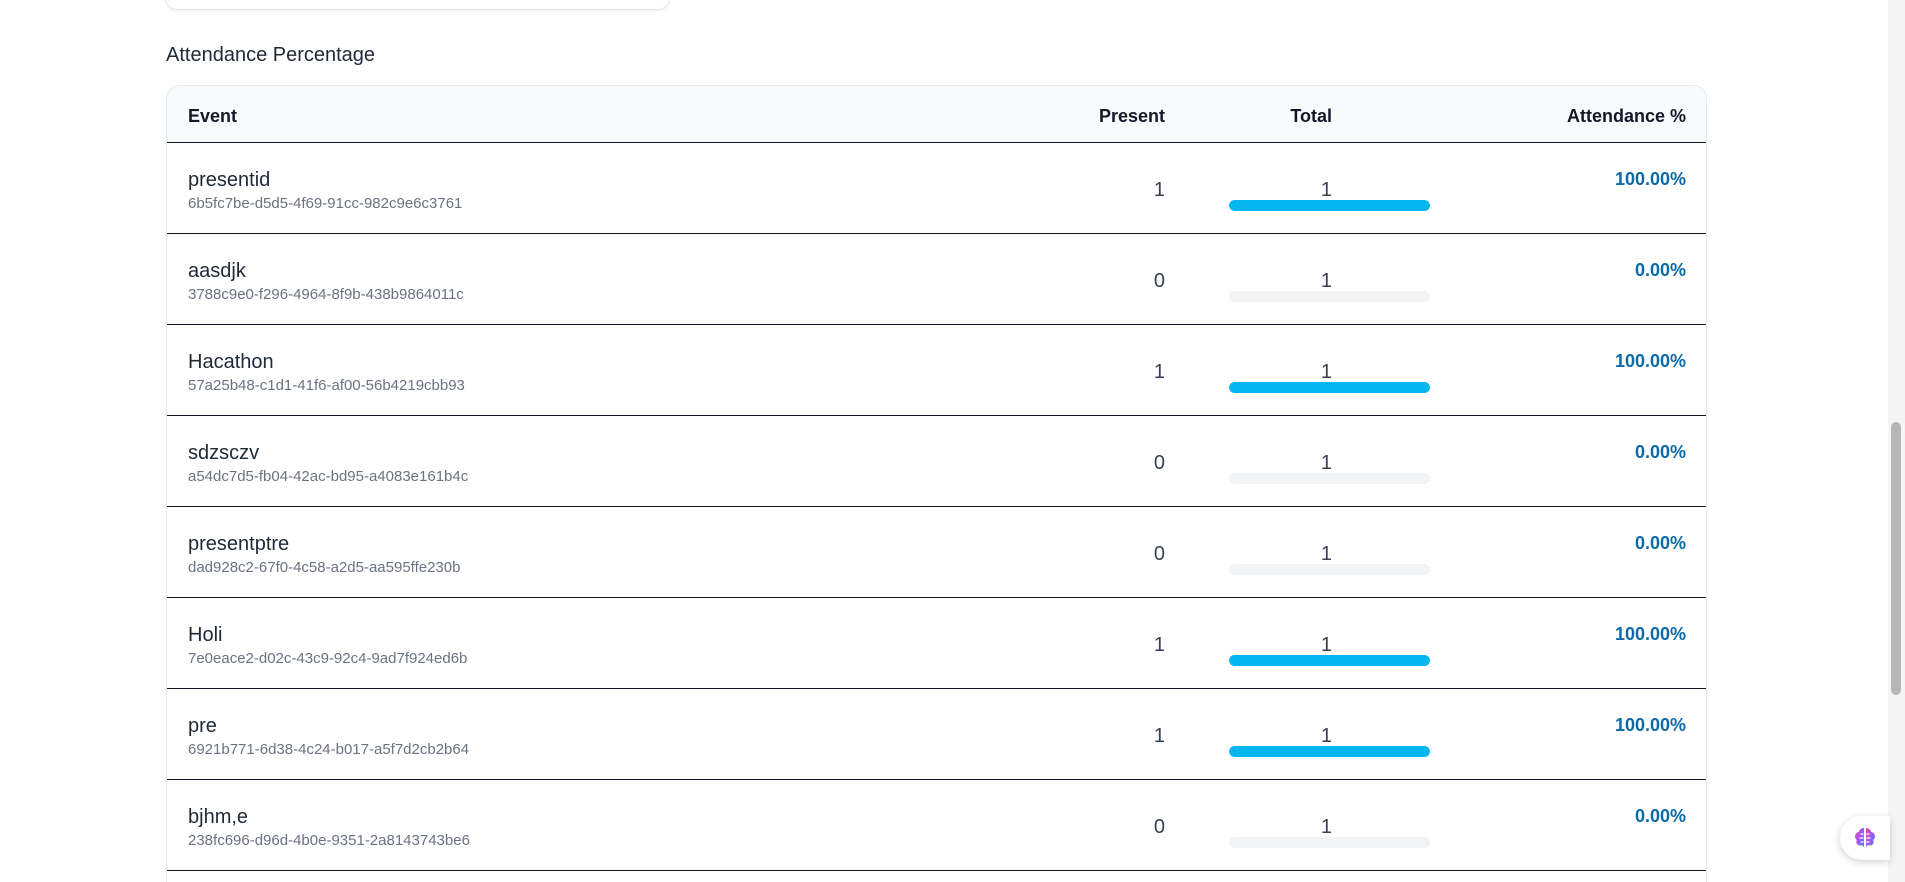 This screenshot has width=1905, height=882. Describe the element at coordinates (329, 840) in the screenshot. I see `event-id: 238fc696-d96d-4b0e-9351-2a8143743be6` at that location.